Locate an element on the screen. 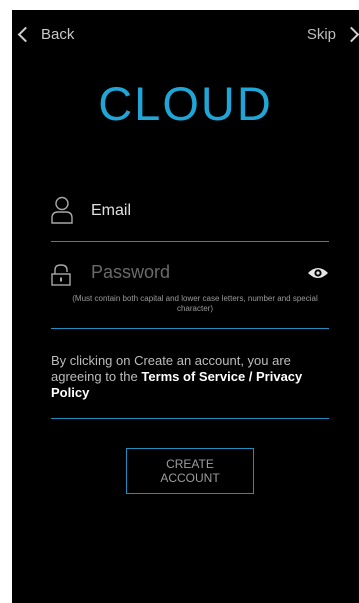 The image size is (359, 603). top-bar: Back Skip is located at coordinates (185, 33).